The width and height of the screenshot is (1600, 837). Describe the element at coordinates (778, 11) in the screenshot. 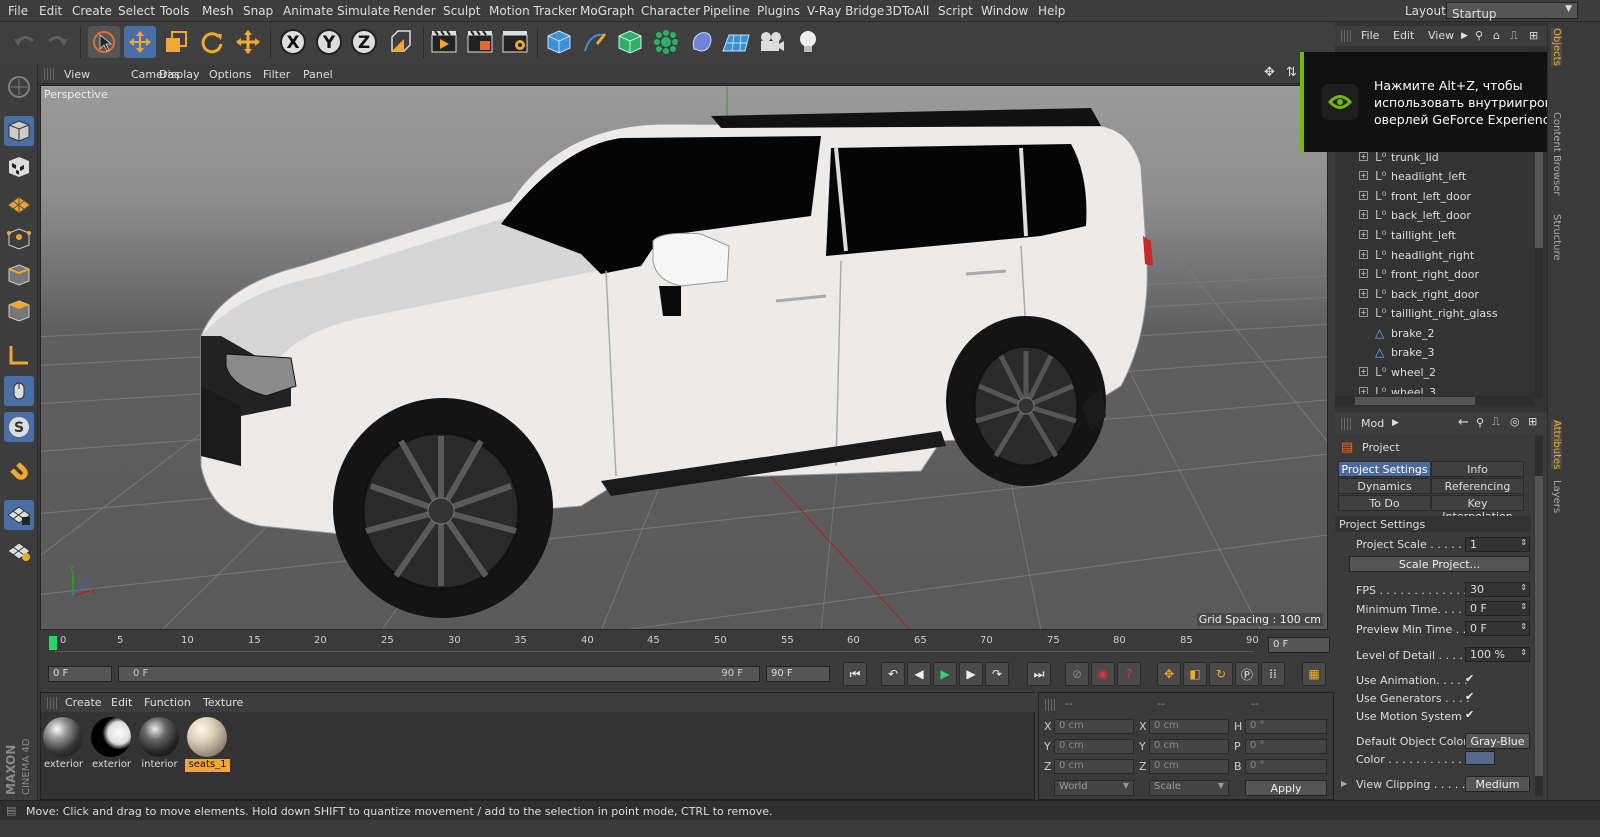

I see `menu-plugins: Plugins` at that location.